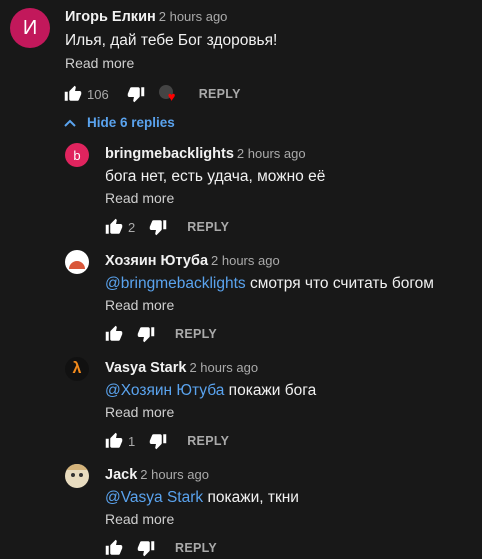 This screenshot has height=559, width=482. What do you see at coordinates (131, 122) in the screenshot?
I see `hide-replies-label: Hide 6 replies` at bounding box center [131, 122].